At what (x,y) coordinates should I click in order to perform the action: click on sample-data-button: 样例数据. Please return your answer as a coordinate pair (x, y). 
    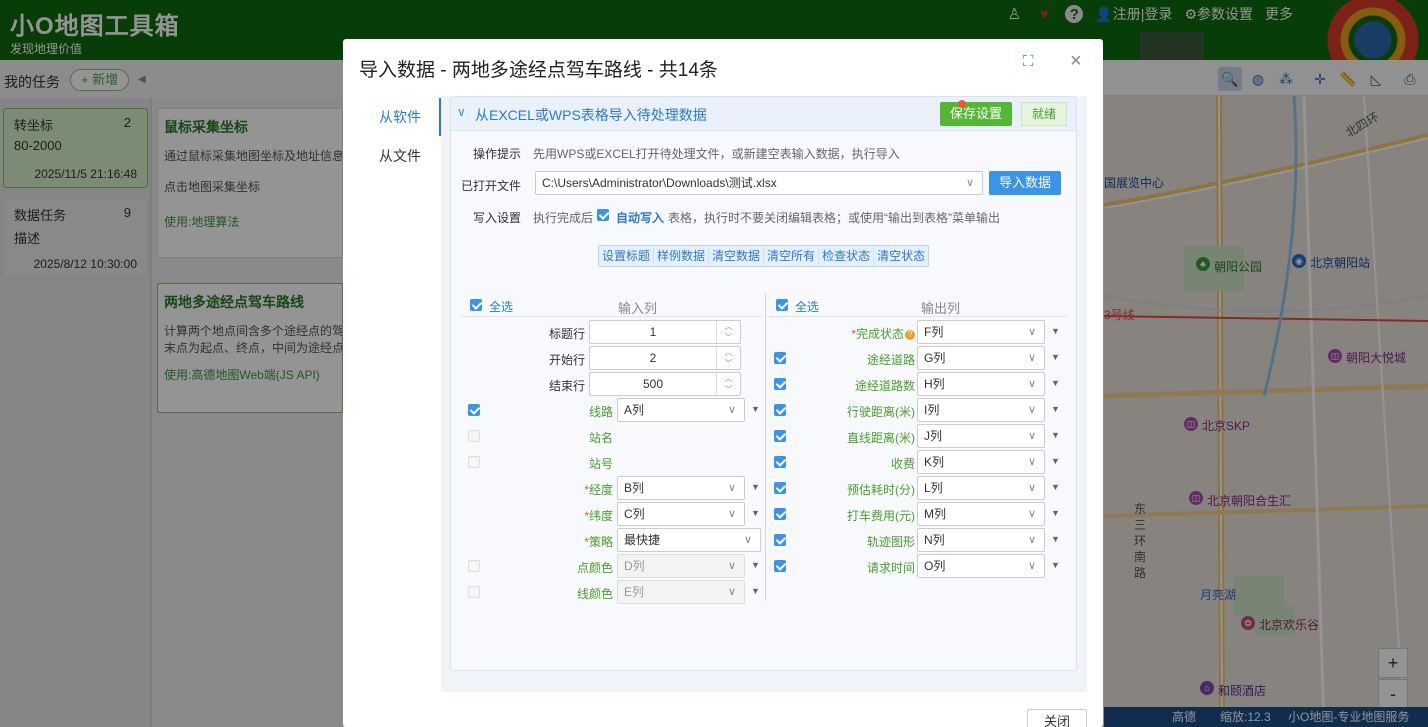
    Looking at the image, I should click on (682, 256).